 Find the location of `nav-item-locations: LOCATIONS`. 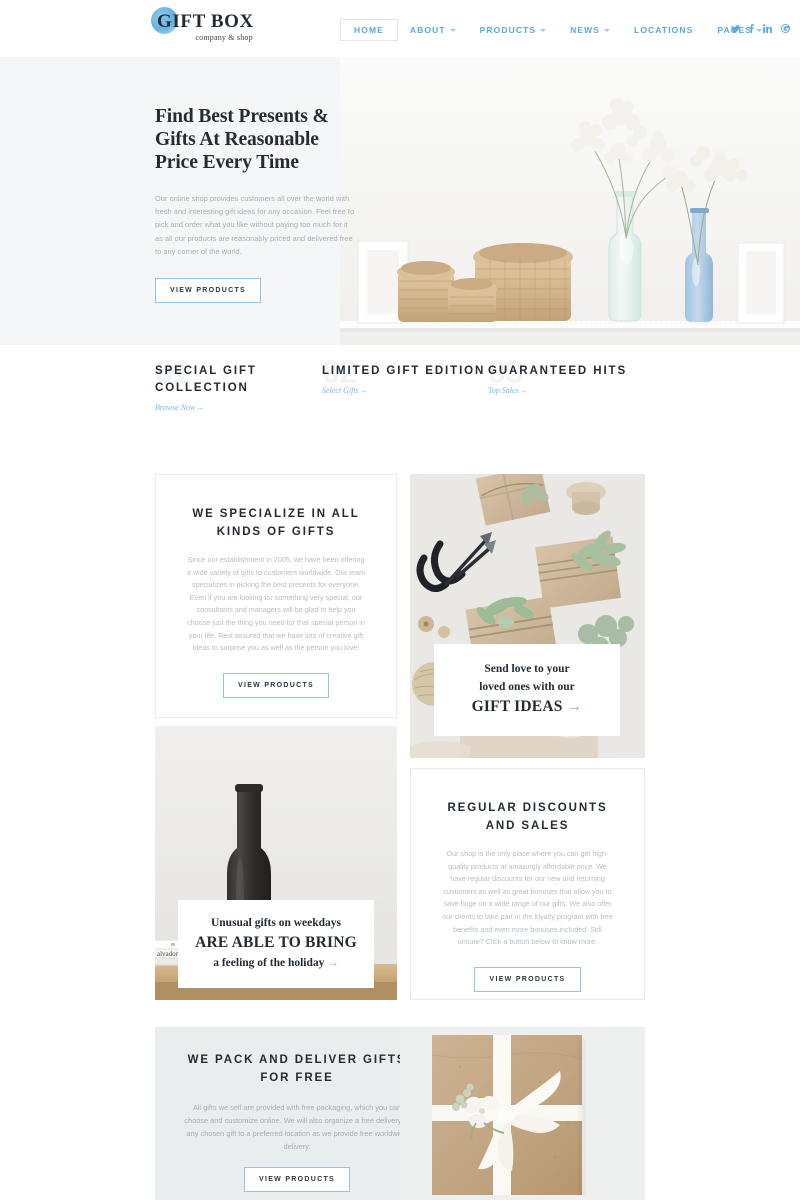

nav-item-locations: LOCATIONS is located at coordinates (663, 30).